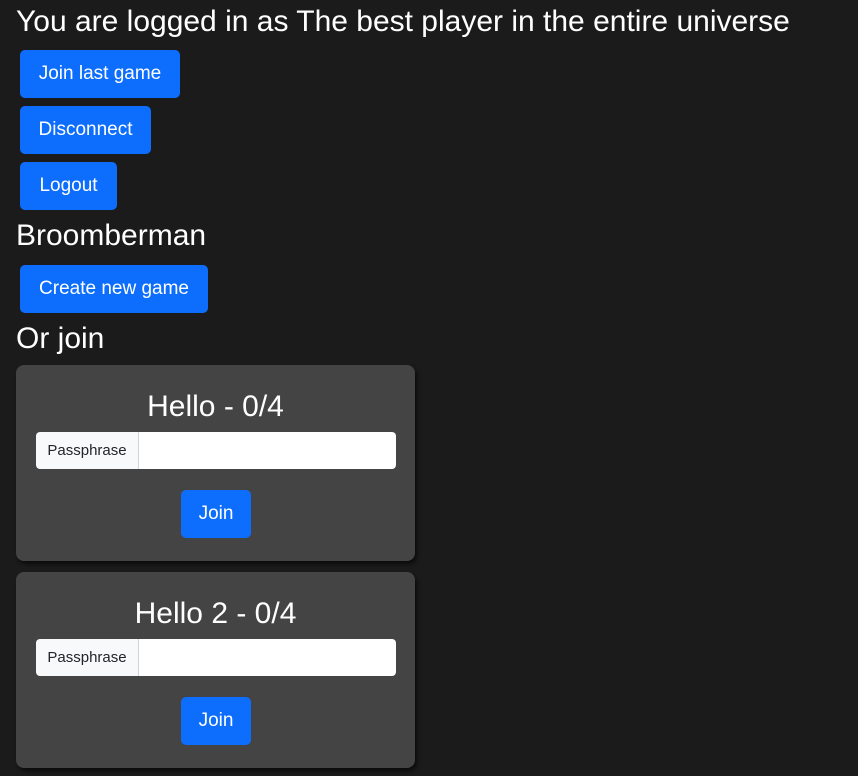 This screenshot has height=776, width=858. I want to click on disconnect-button: Disconnect, so click(85, 130).